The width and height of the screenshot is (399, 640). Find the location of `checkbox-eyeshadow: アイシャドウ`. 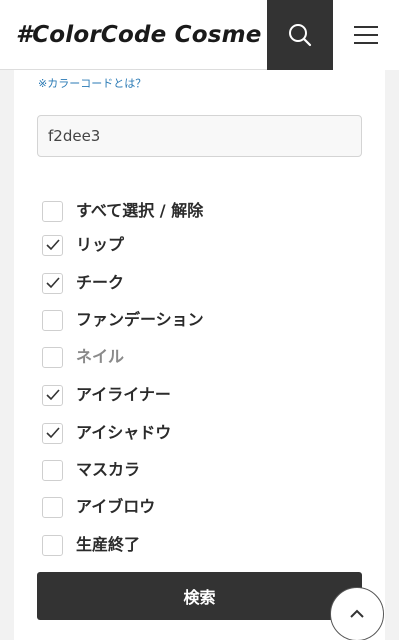

checkbox-eyeshadow: アイシャドウ is located at coordinates (192, 433).